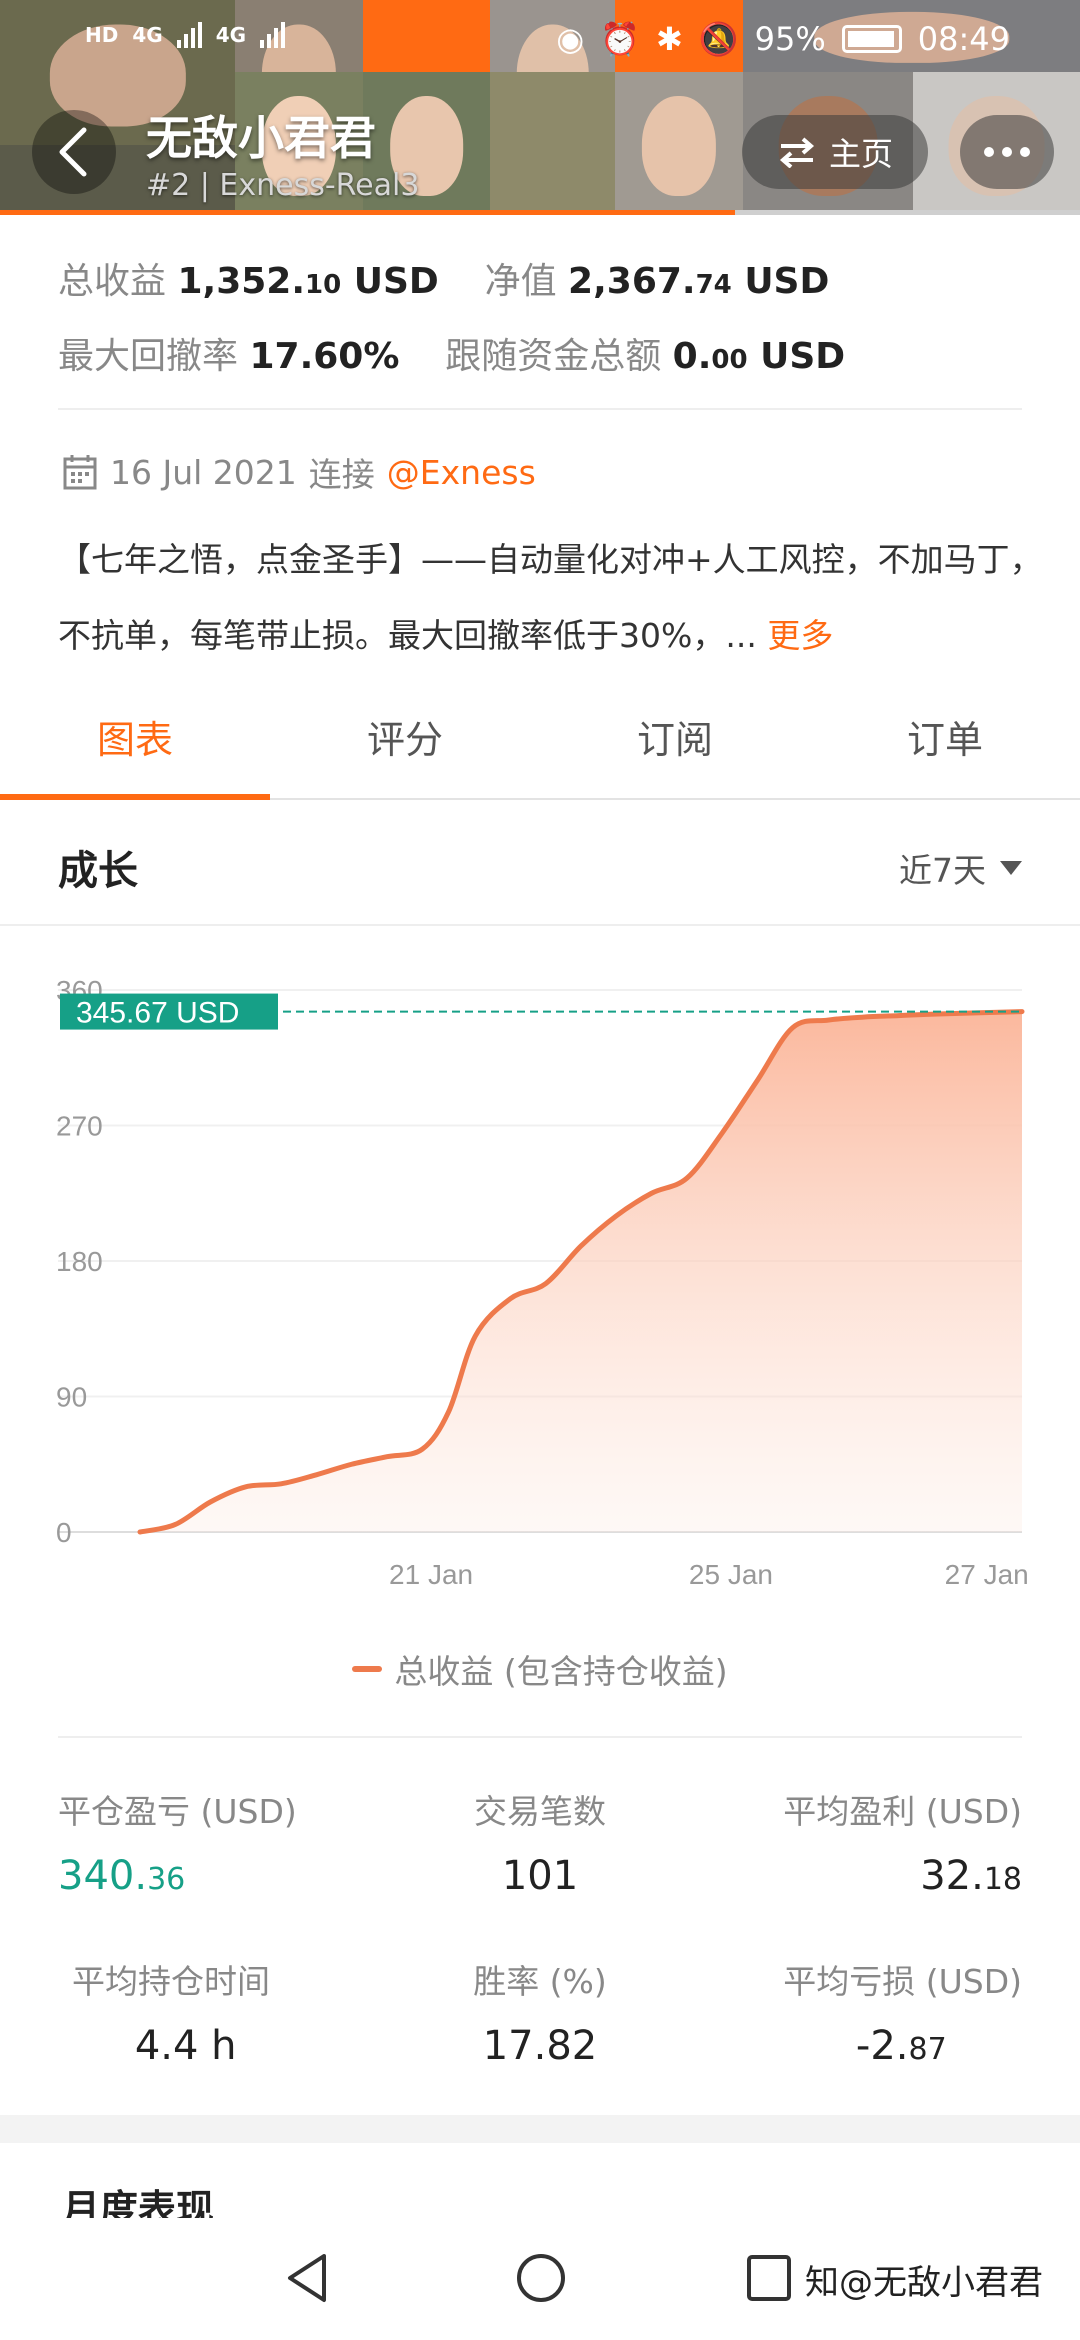 The height and width of the screenshot is (2340, 1080). I want to click on nav-home-icon, so click(541, 2278).